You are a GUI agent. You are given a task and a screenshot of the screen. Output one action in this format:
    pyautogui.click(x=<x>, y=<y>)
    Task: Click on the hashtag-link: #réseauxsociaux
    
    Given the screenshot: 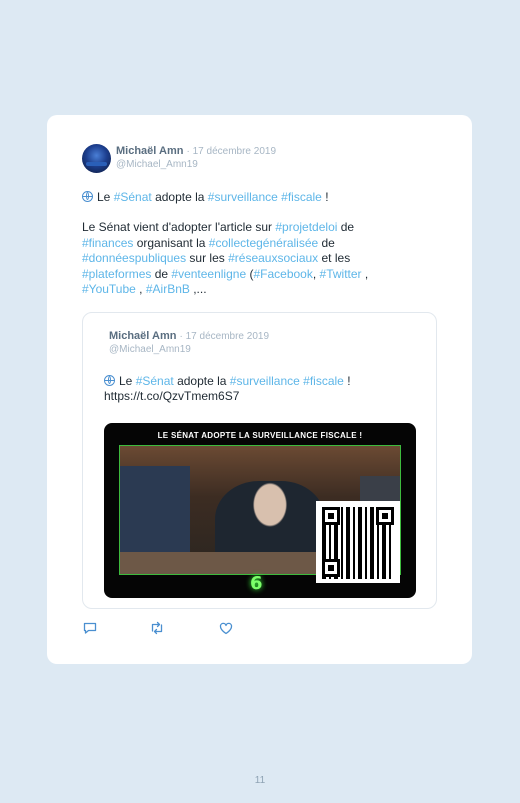 What is the action you would take?
    pyautogui.click(x=273, y=258)
    